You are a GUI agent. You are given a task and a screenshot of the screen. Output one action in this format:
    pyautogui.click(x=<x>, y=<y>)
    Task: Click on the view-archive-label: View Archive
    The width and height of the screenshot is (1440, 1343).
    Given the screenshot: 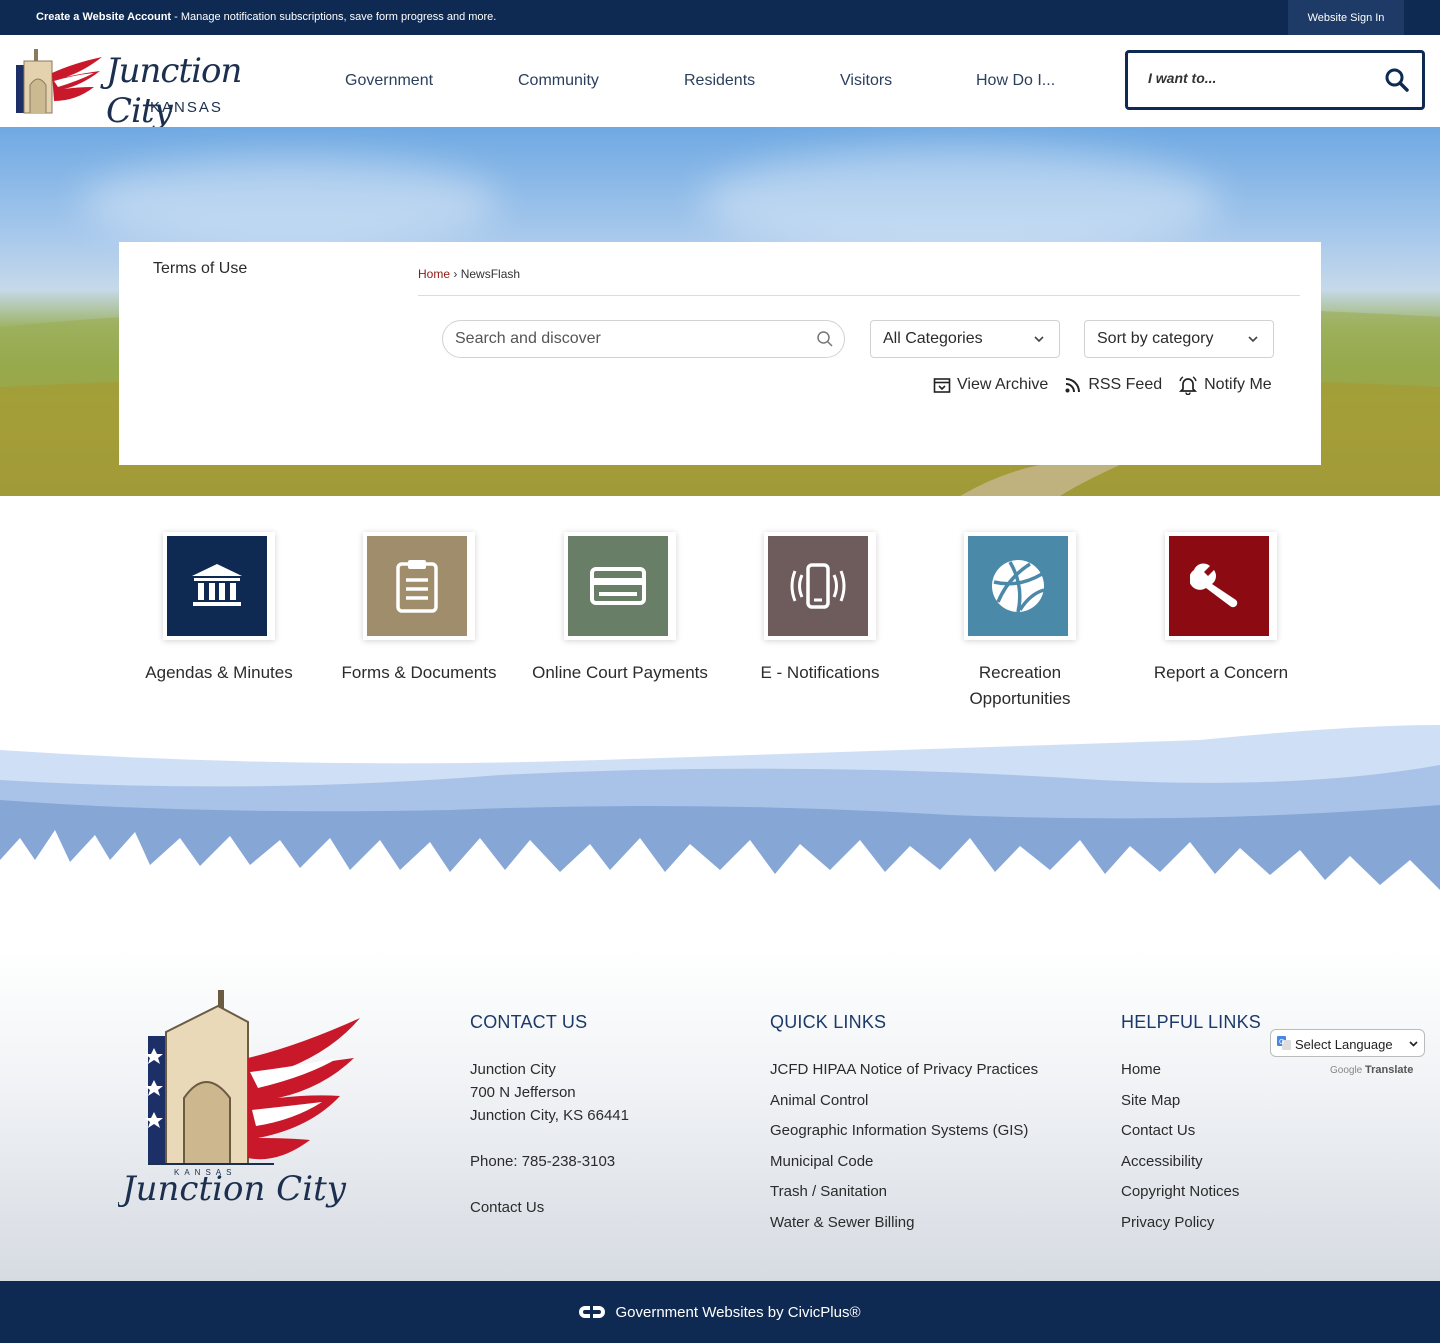 What is the action you would take?
    pyautogui.click(x=1003, y=384)
    